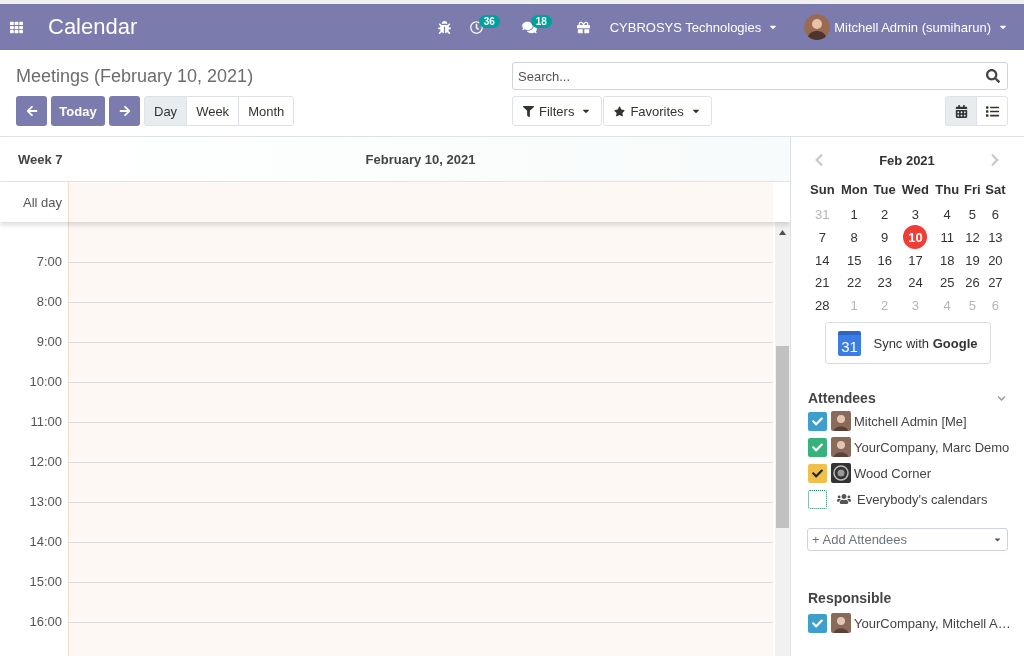 The image size is (1024, 656). I want to click on hour-label: 14:00, so click(46, 542).